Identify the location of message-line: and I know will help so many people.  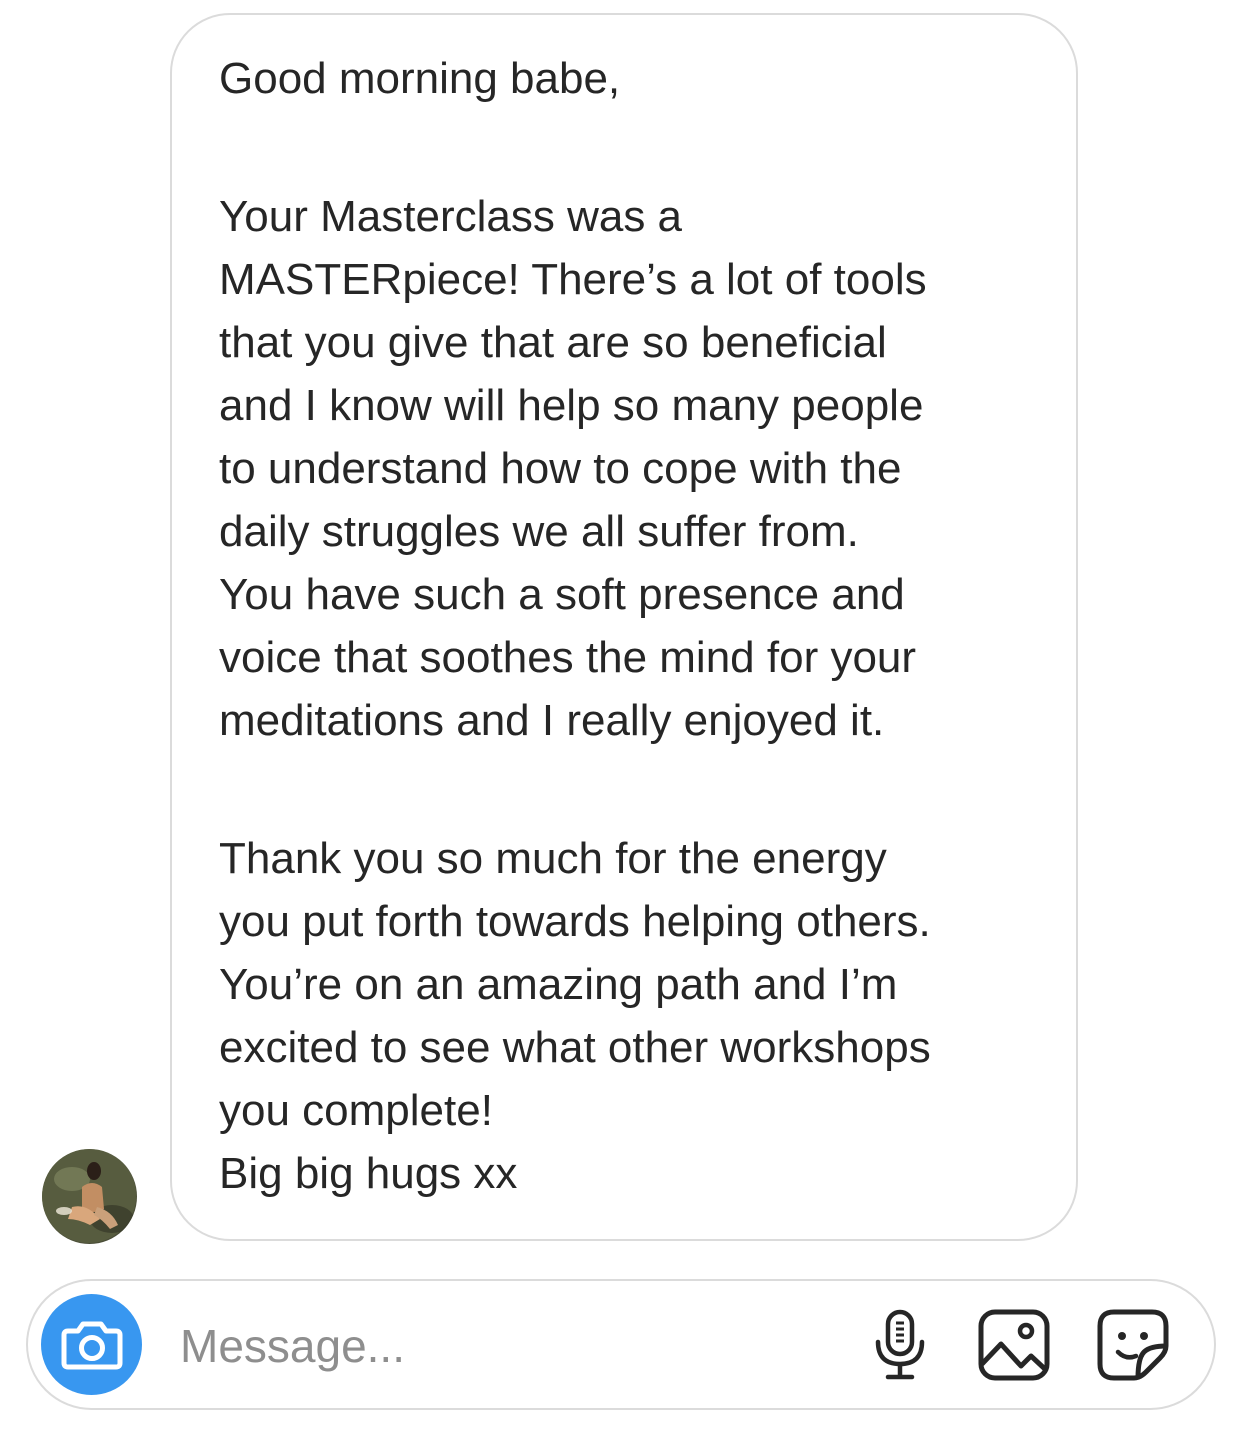
(571, 405).